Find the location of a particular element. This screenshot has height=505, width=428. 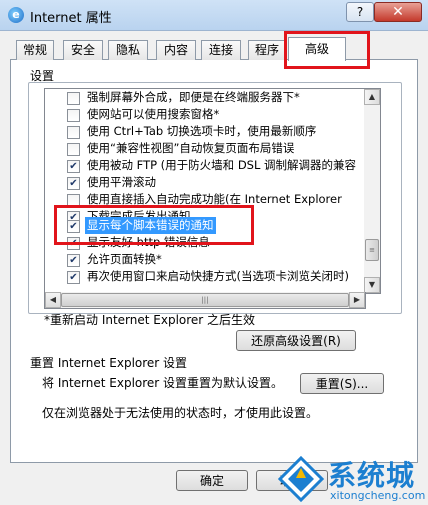

restore-advanced-settings-button: 还原高级设置(R) is located at coordinates (296, 340).